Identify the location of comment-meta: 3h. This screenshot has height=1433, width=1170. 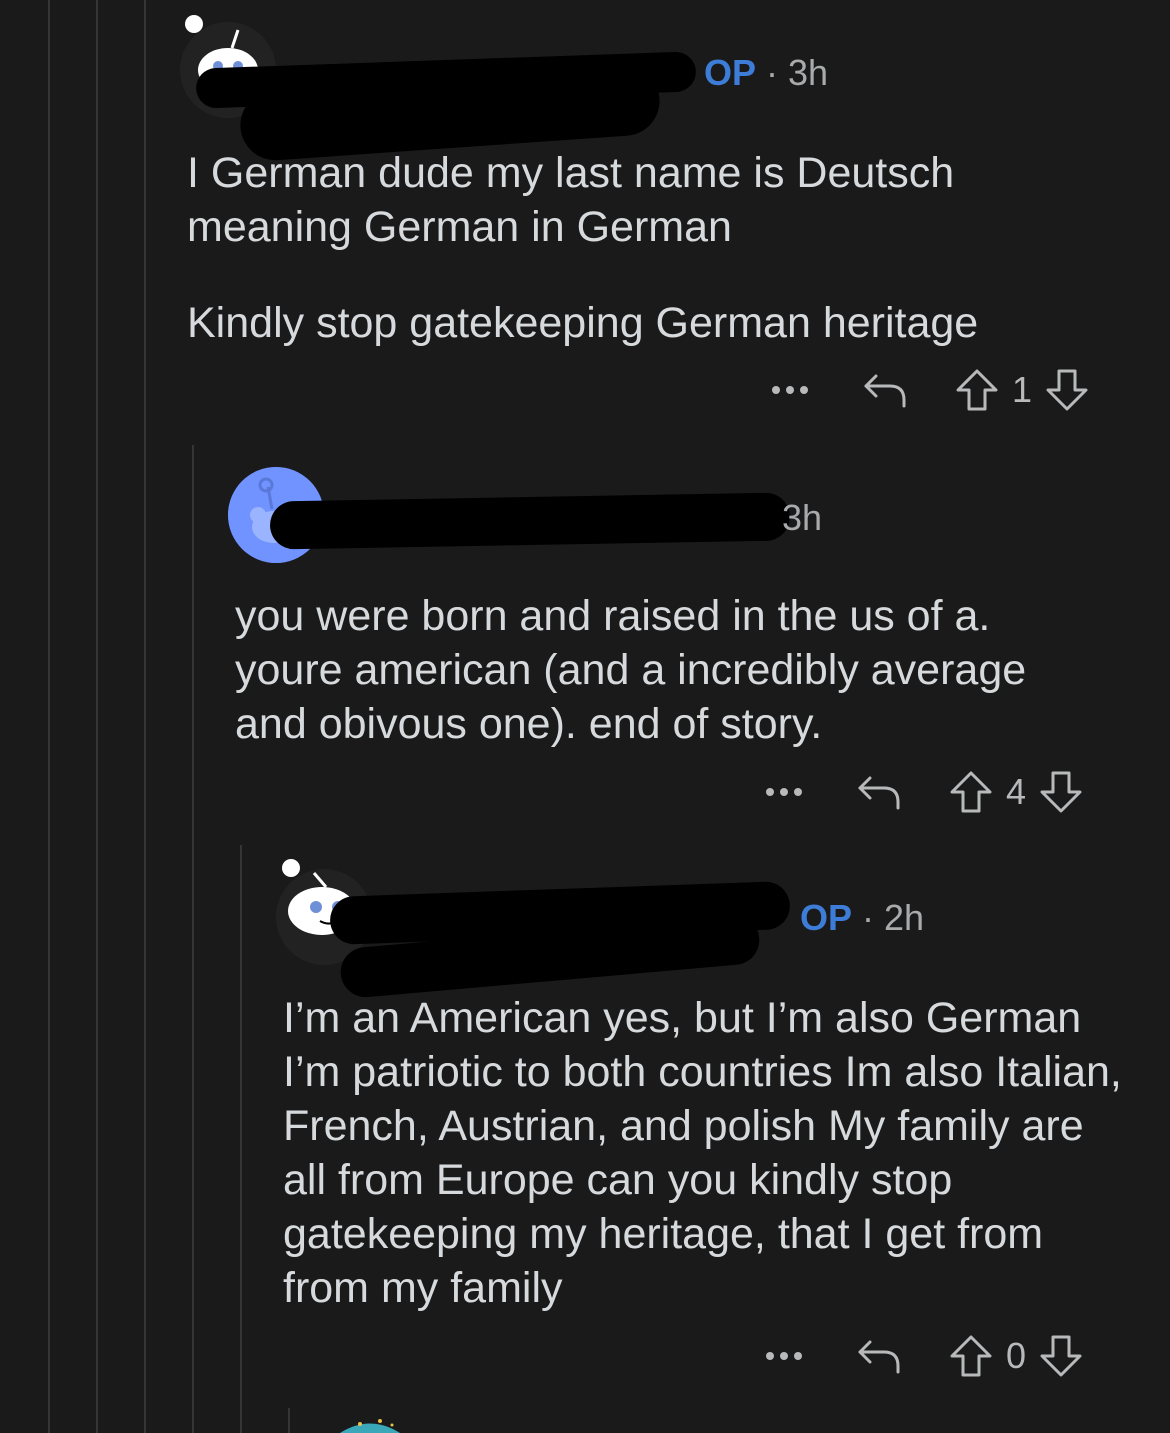
(802, 518).